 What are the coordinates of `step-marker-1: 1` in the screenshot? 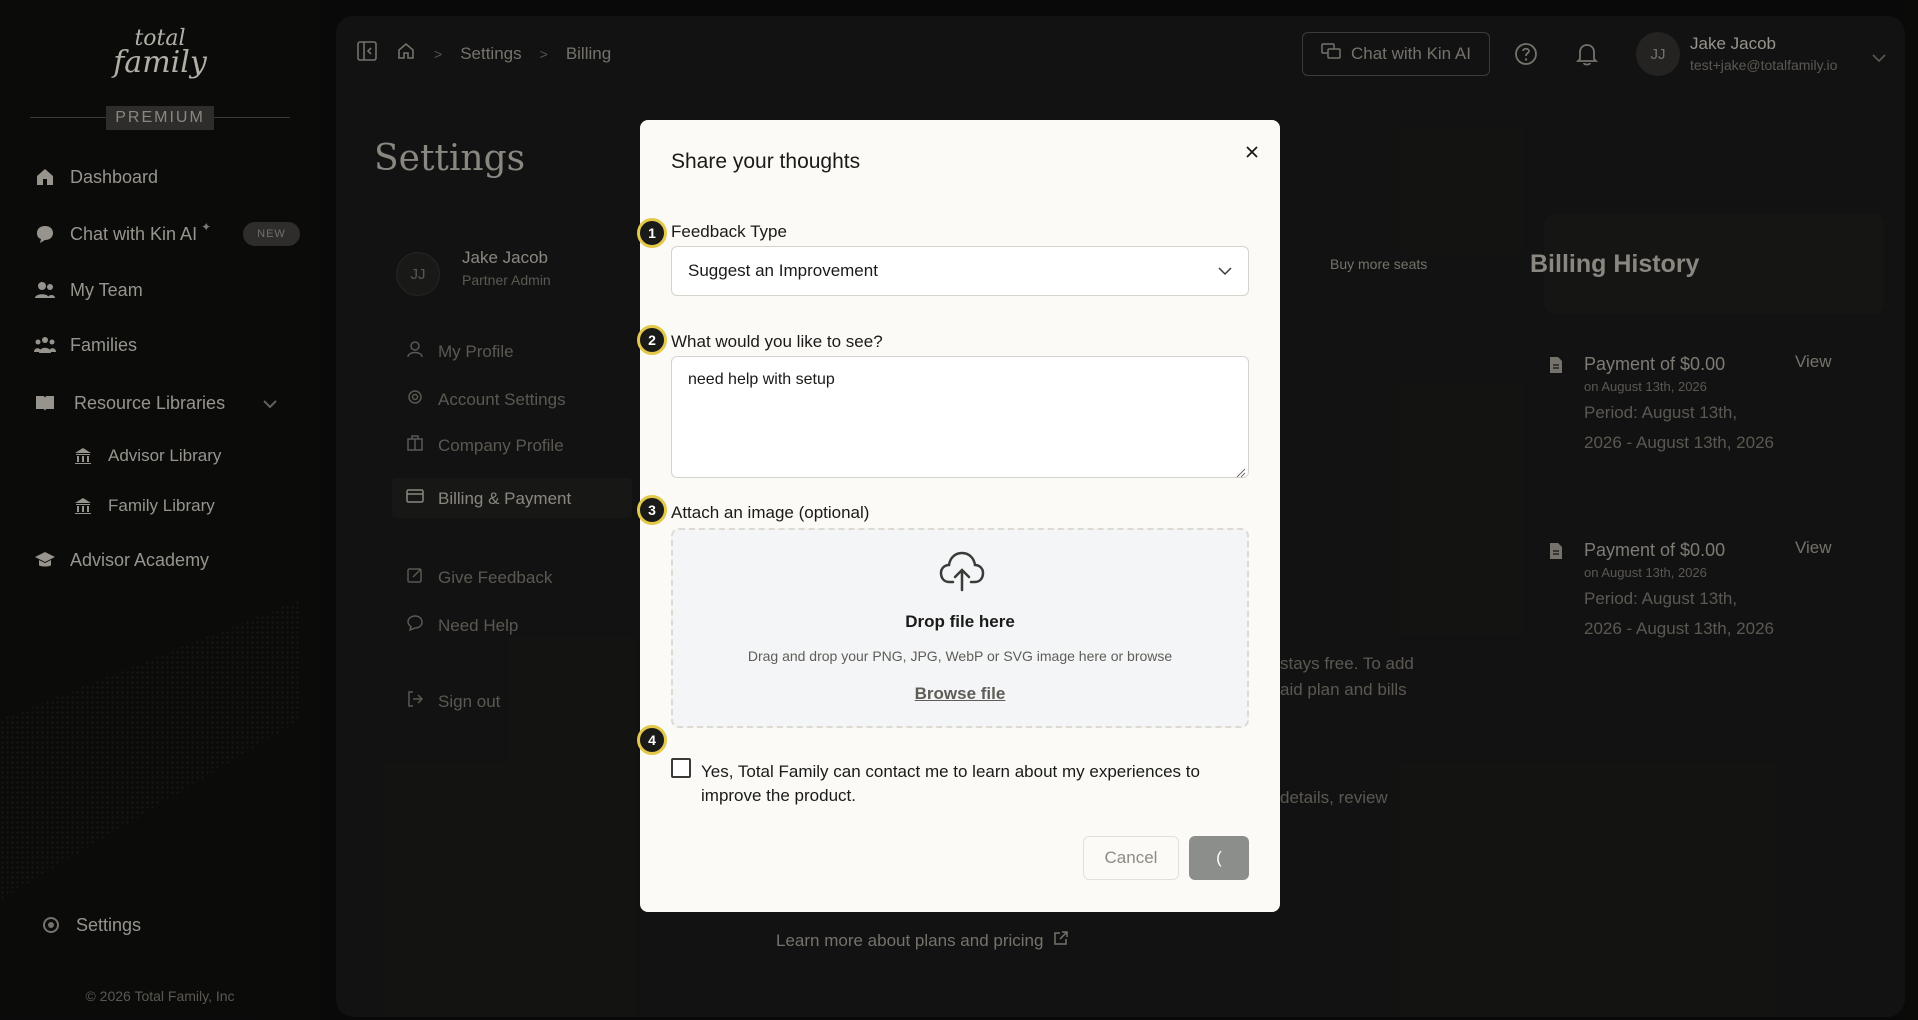 It's located at (652, 233).